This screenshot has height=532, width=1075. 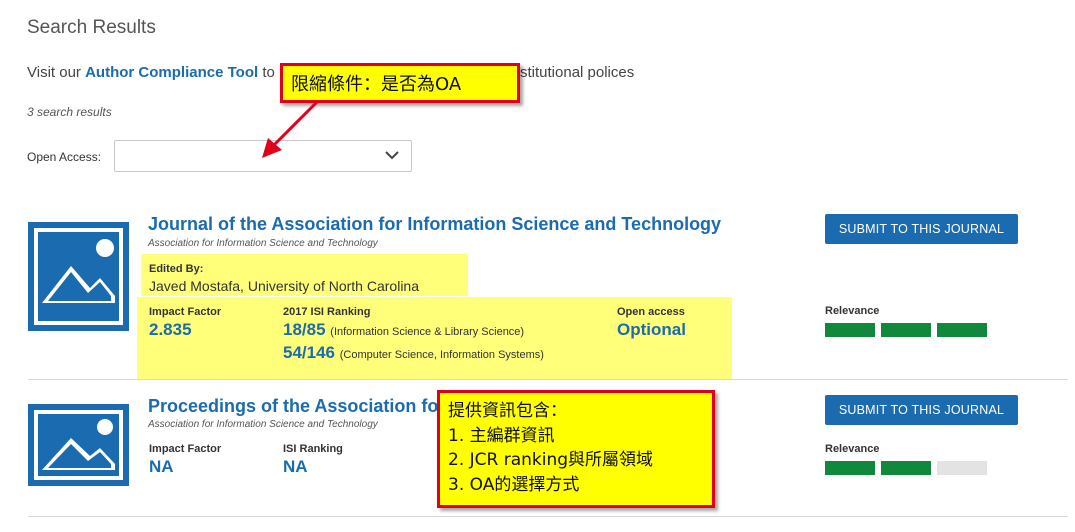 What do you see at coordinates (551, 460) in the screenshot?
I see `info-note-item: 2. JCR ranking與所屬領域` at bounding box center [551, 460].